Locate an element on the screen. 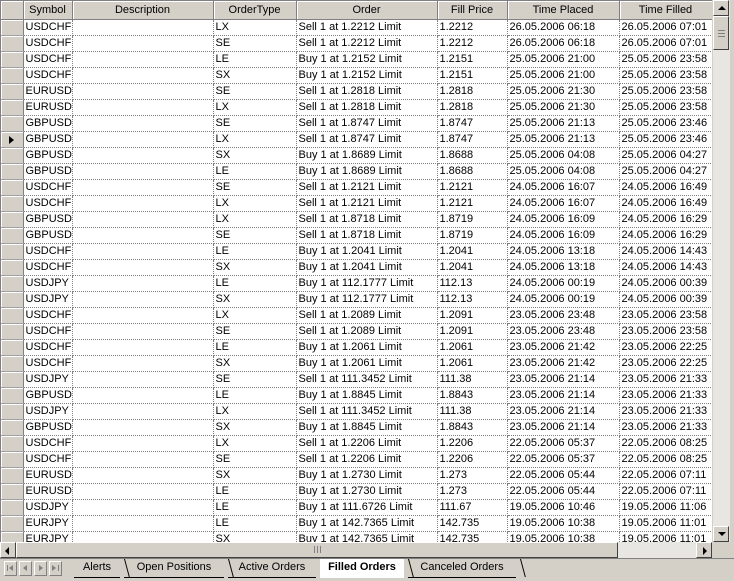 The image size is (734, 581). cell-ordertype: LX is located at coordinates (255, 443).